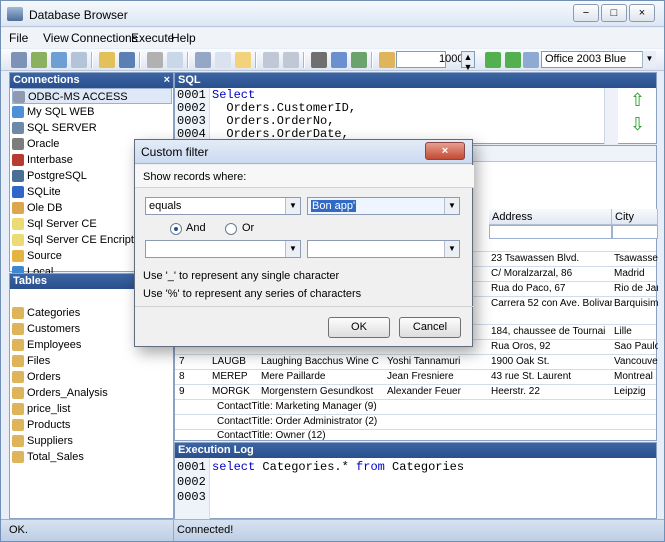 The width and height of the screenshot is (665, 542). Describe the element at coordinates (46, 329) in the screenshot. I see `table-item: Customers` at that location.